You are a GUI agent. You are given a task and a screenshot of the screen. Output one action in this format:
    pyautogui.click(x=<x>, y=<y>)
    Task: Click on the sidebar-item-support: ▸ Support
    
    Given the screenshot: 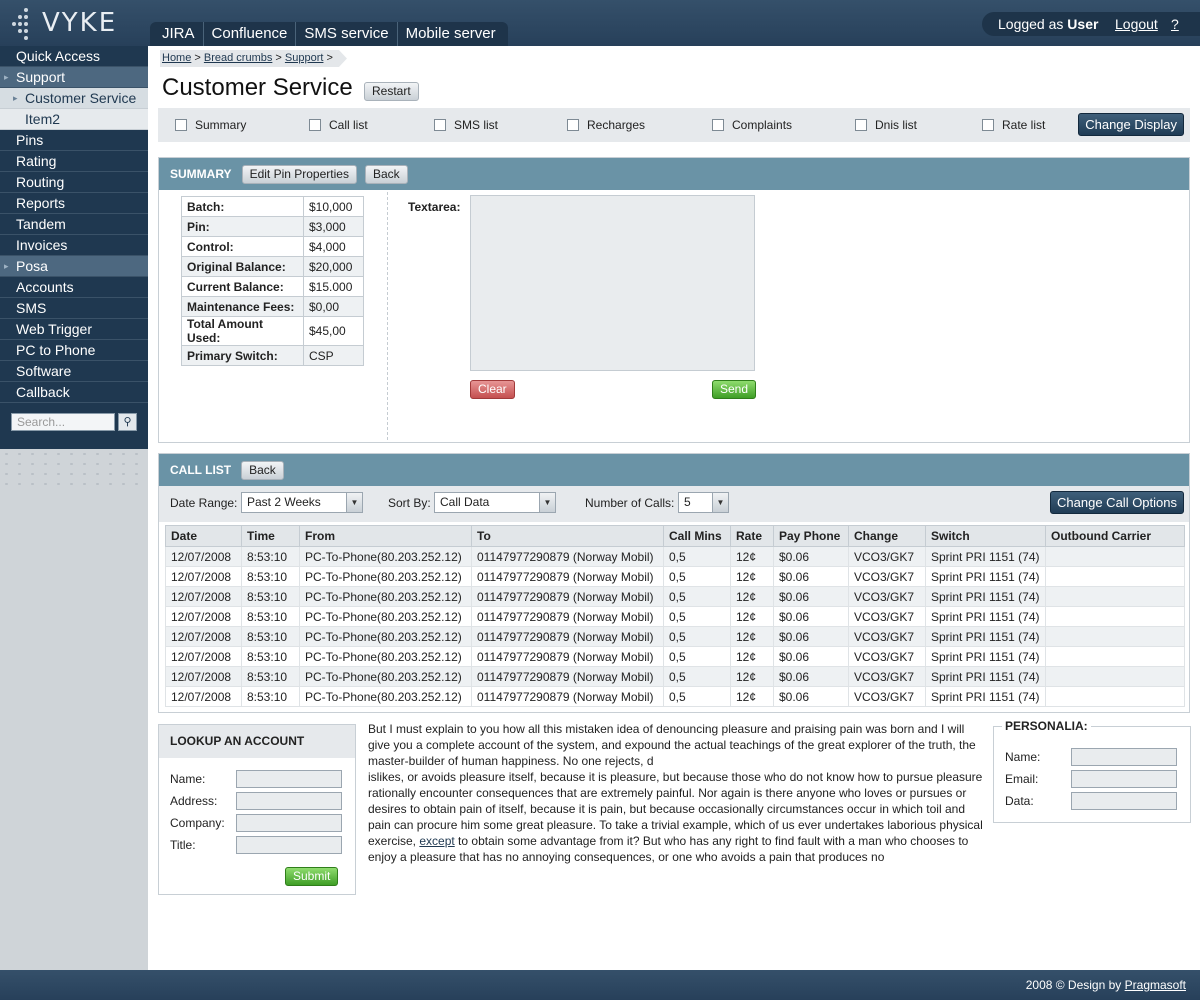 What is the action you would take?
    pyautogui.click(x=74, y=77)
    